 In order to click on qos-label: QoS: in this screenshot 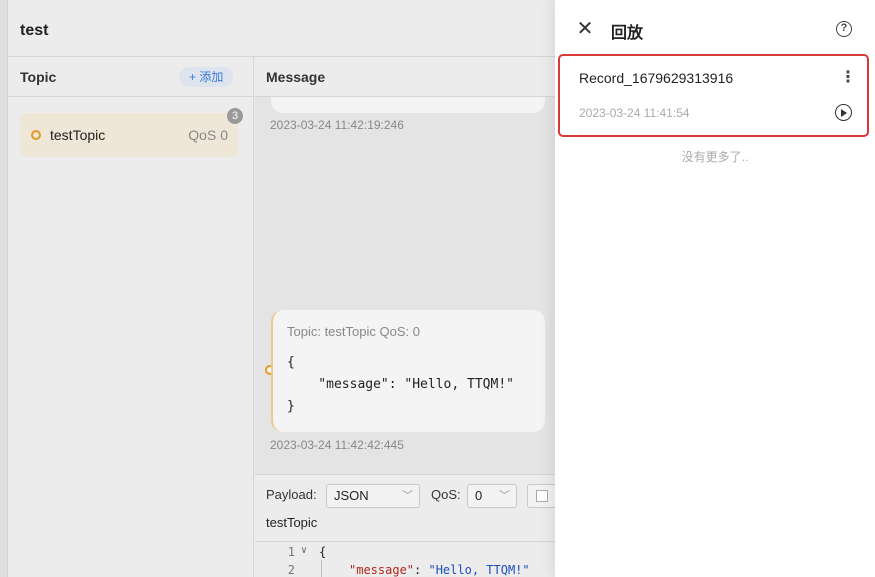, I will do `click(446, 494)`.